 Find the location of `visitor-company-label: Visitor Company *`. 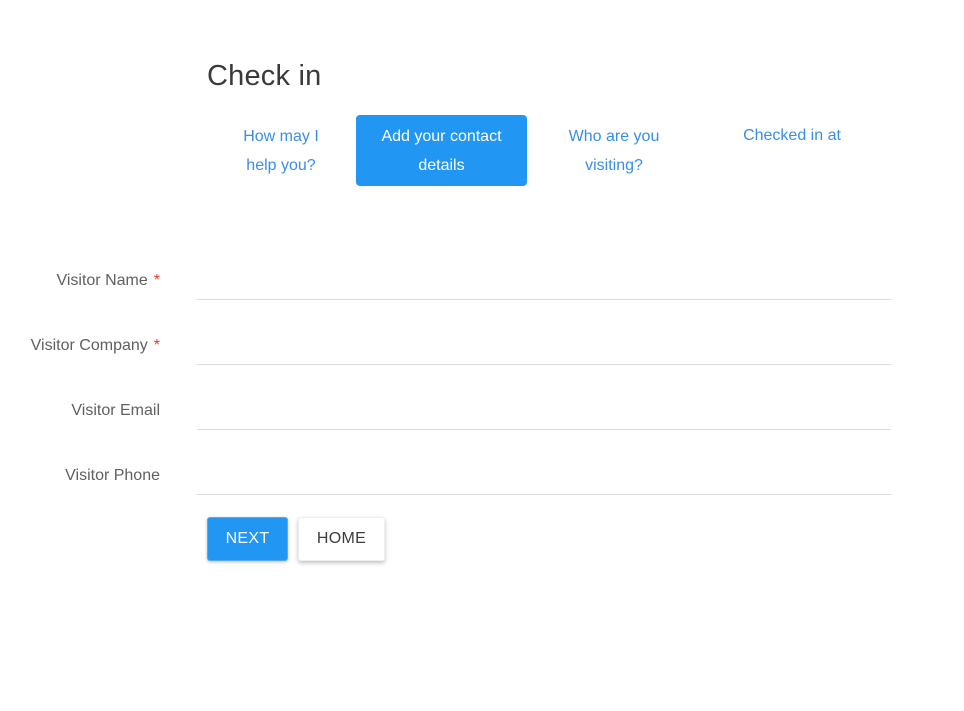

visitor-company-label: Visitor Company * is located at coordinates (95, 346).